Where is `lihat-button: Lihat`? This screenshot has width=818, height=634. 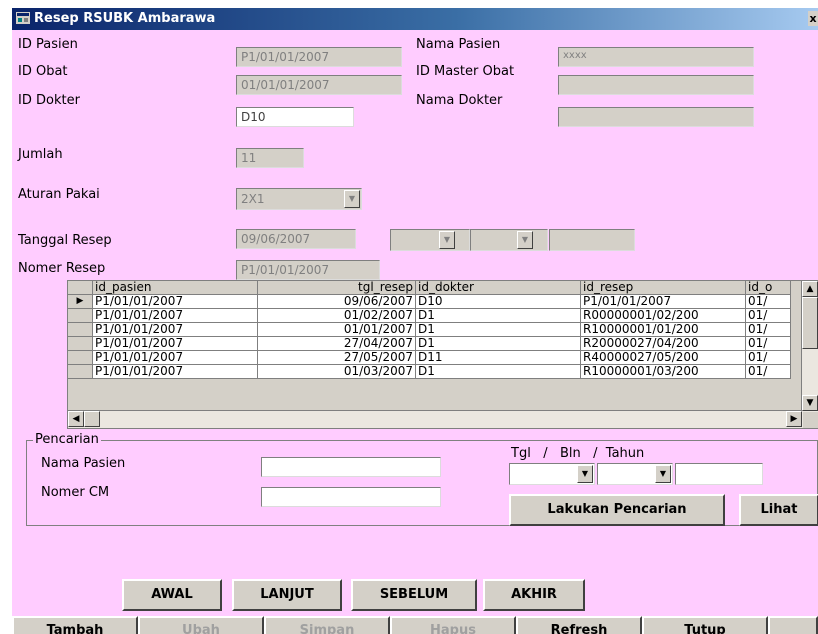 lihat-button: Lihat is located at coordinates (778, 510).